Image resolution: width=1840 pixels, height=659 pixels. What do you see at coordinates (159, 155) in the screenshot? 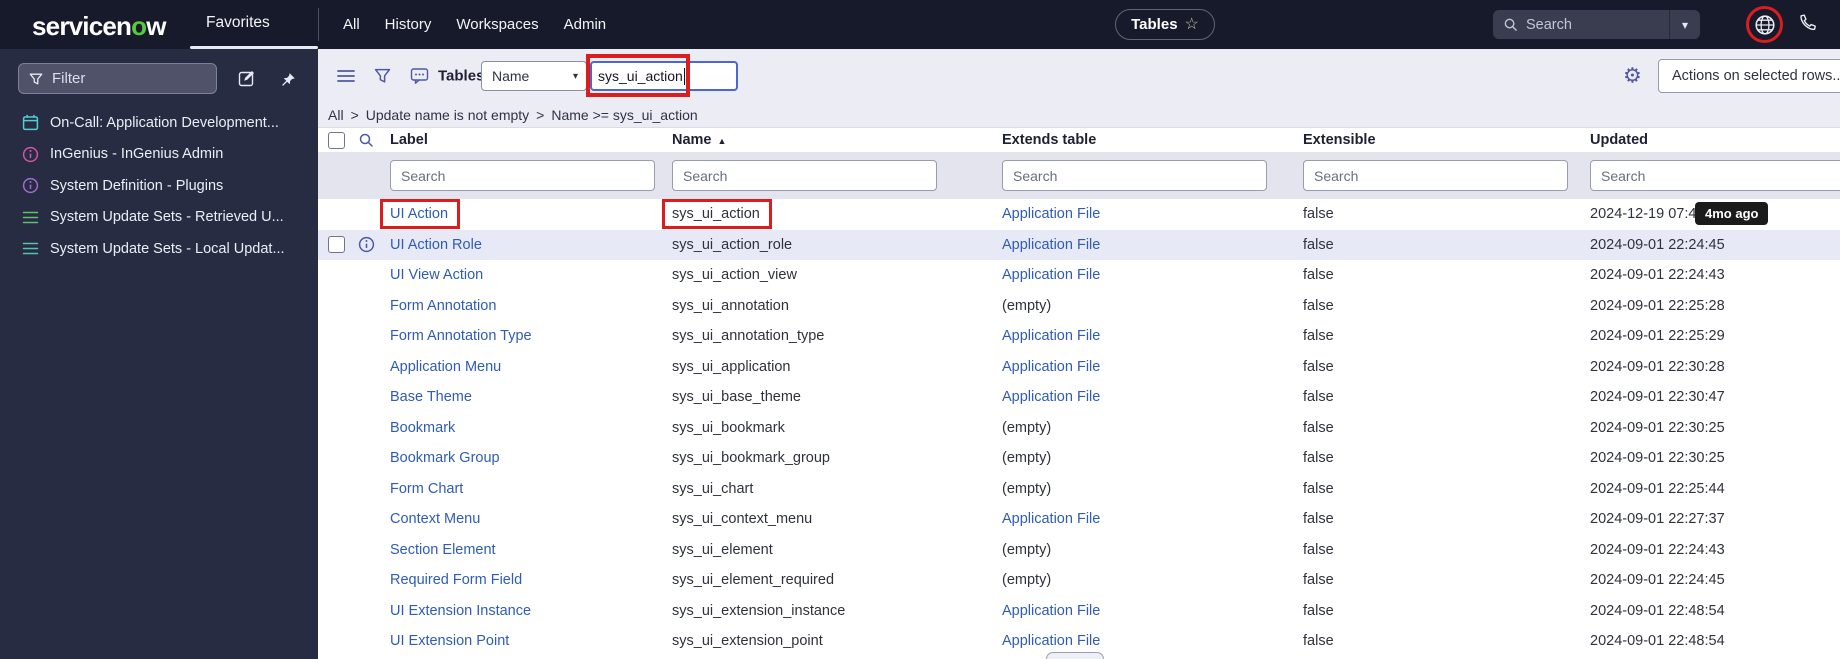
I see `sidebar-item-1: InGenius - InGenius Admin` at bounding box center [159, 155].